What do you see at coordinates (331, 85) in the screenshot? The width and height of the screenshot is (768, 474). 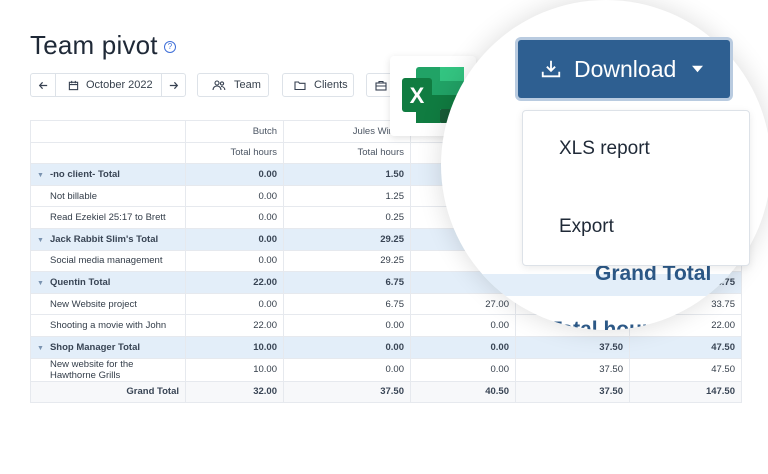 I see `clients-label: Clients` at bounding box center [331, 85].